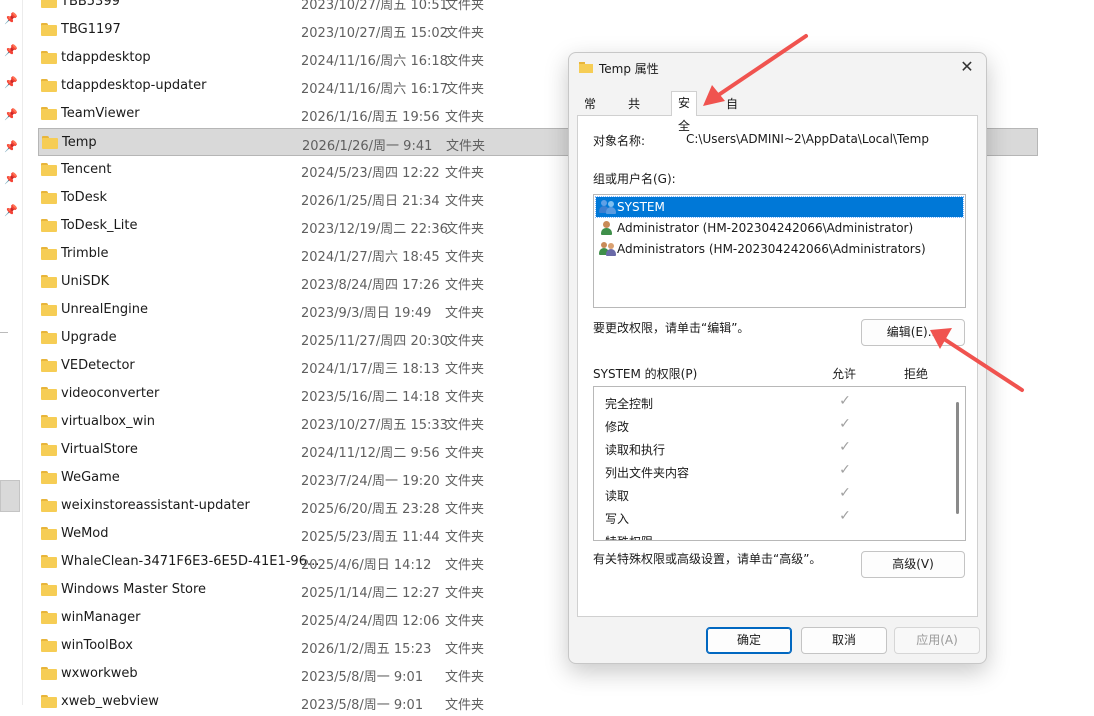  I want to click on file-name: VEDetector, so click(98, 365).